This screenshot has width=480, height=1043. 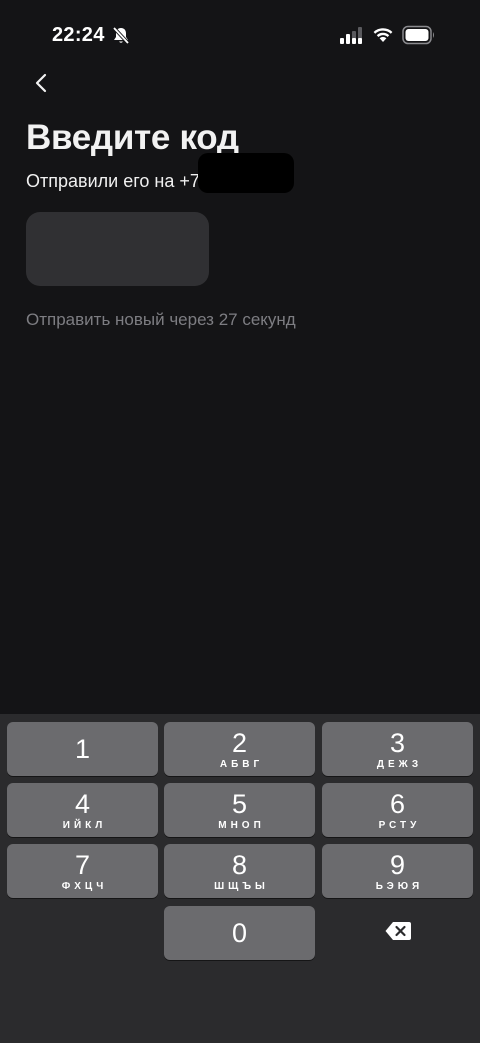 What do you see at coordinates (239, 864) in the screenshot?
I see `key-digit: 8` at bounding box center [239, 864].